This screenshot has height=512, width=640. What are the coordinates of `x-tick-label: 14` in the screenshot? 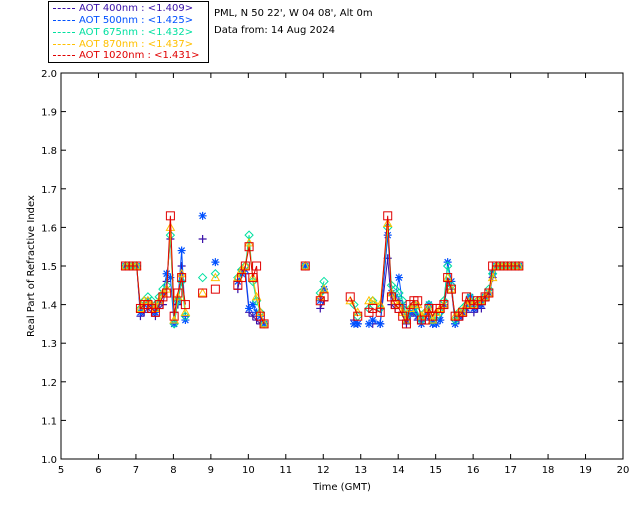 It's located at (398, 470).